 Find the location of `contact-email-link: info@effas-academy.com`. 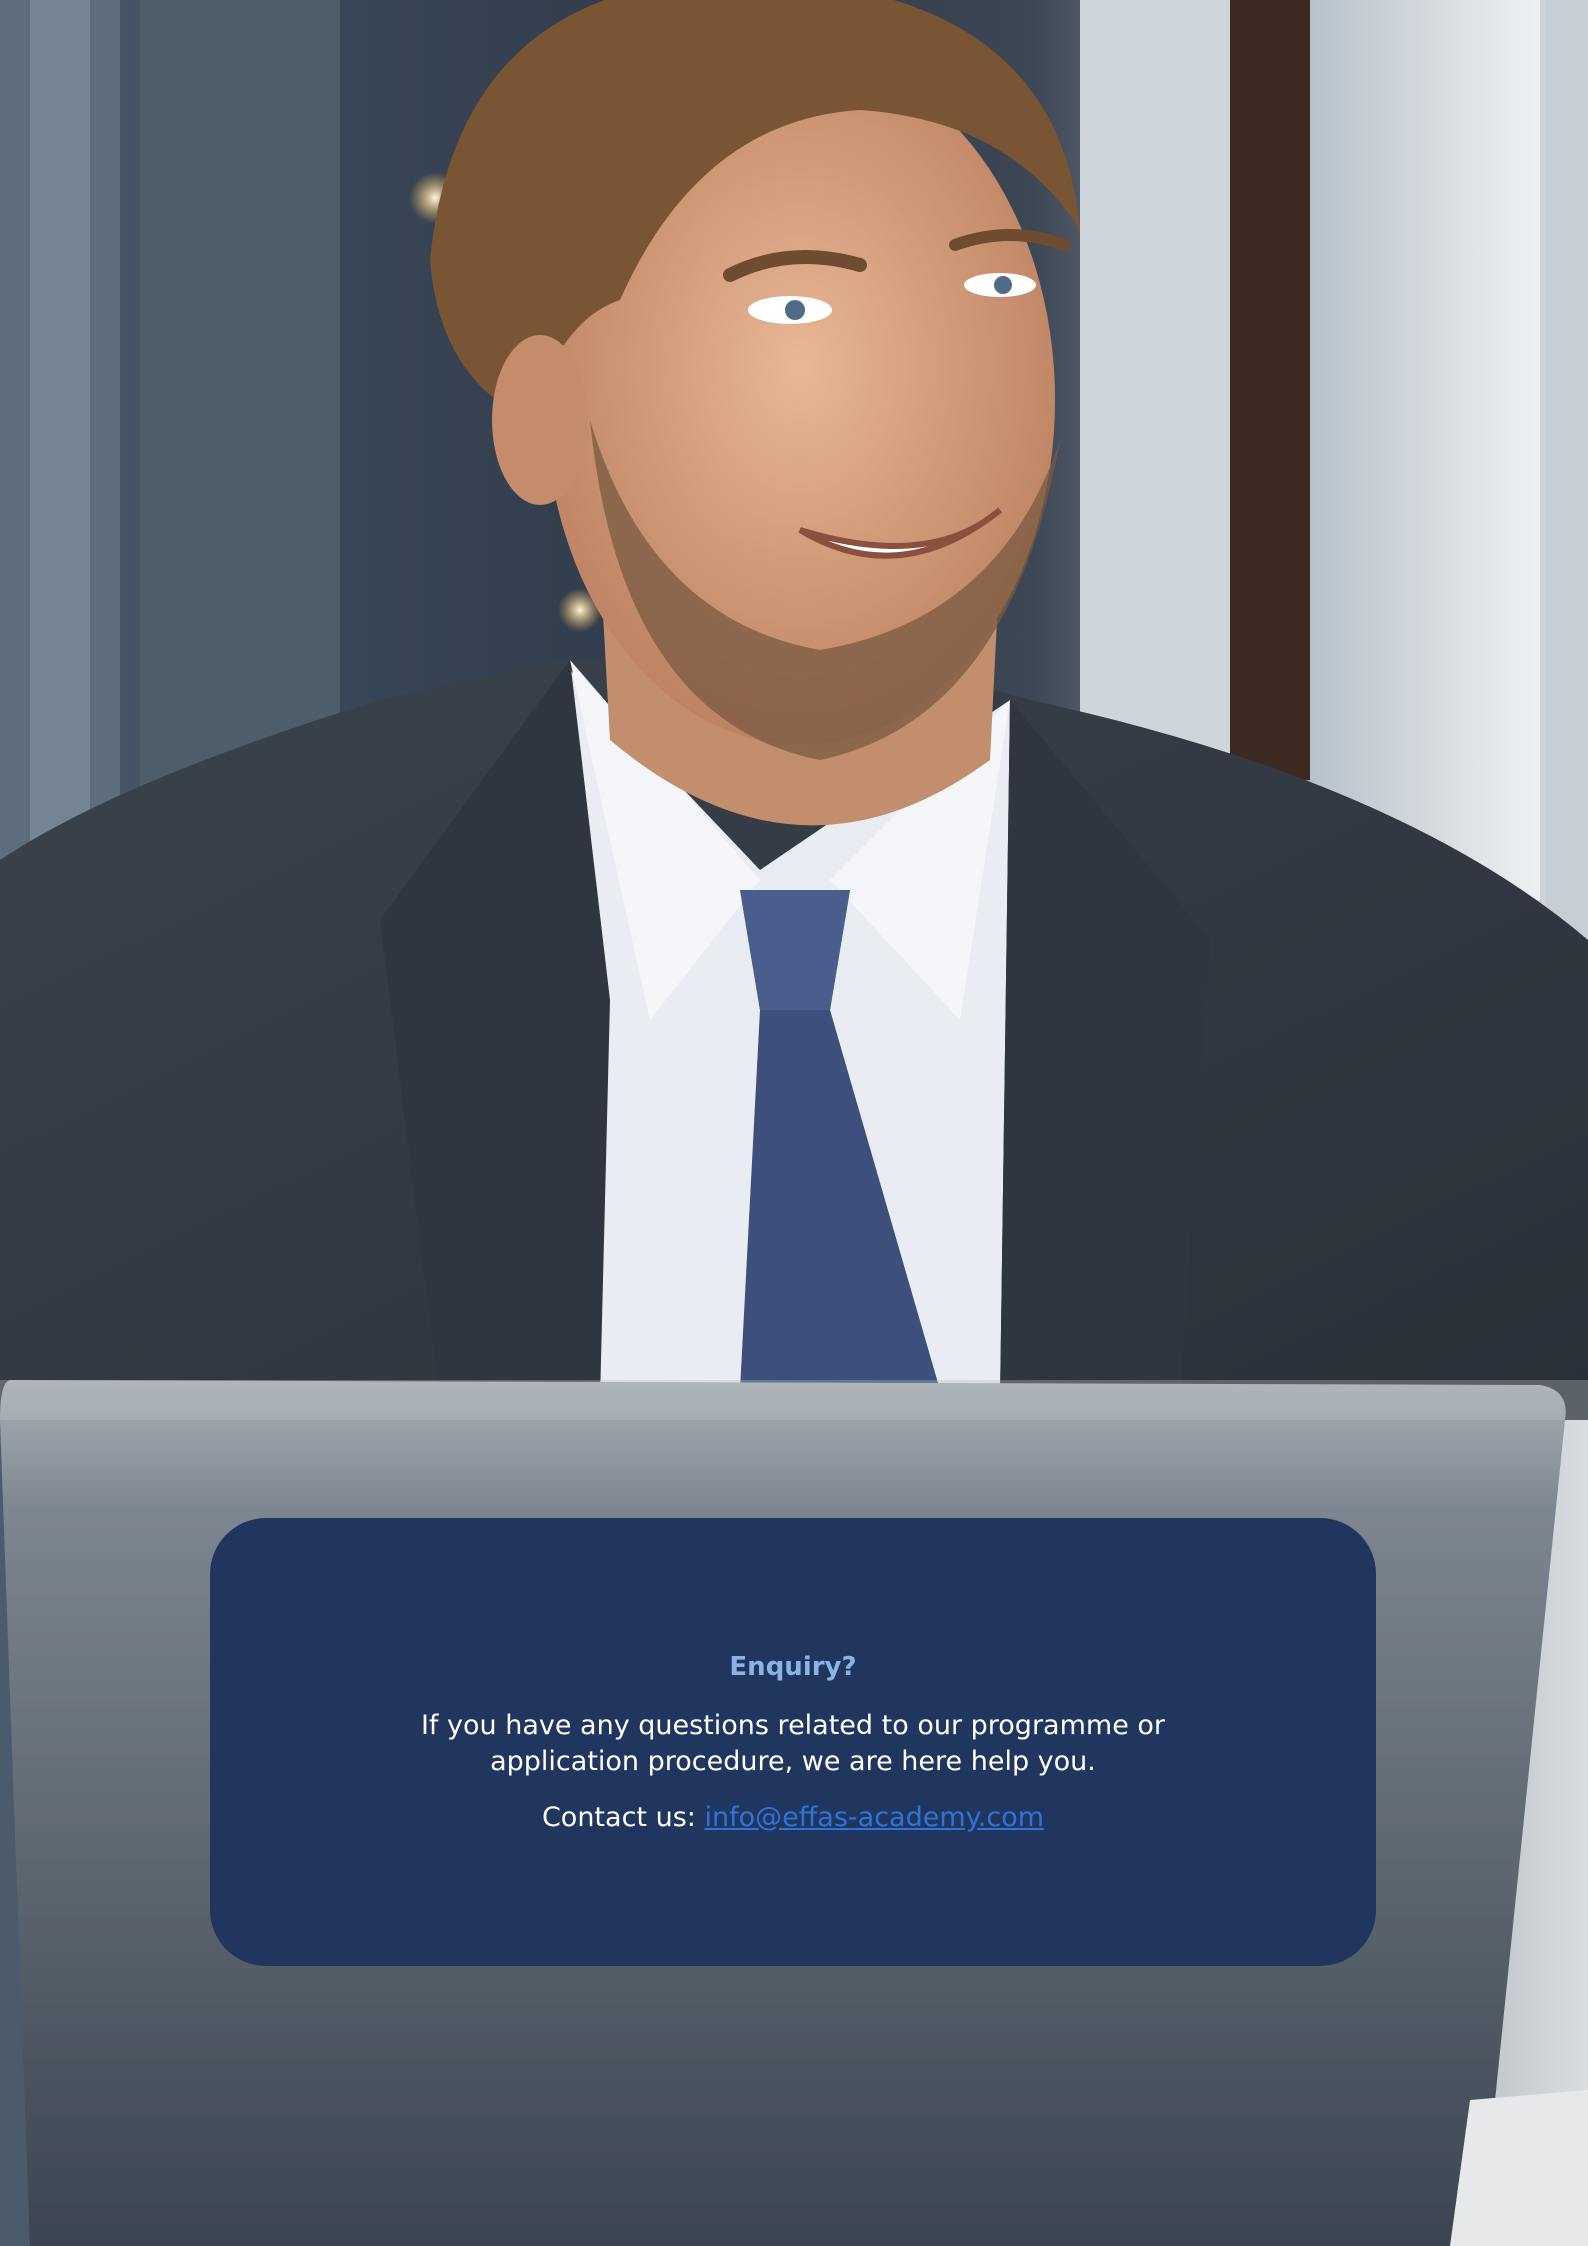

contact-email-link: info@effas-academy.com is located at coordinates (874, 1817).